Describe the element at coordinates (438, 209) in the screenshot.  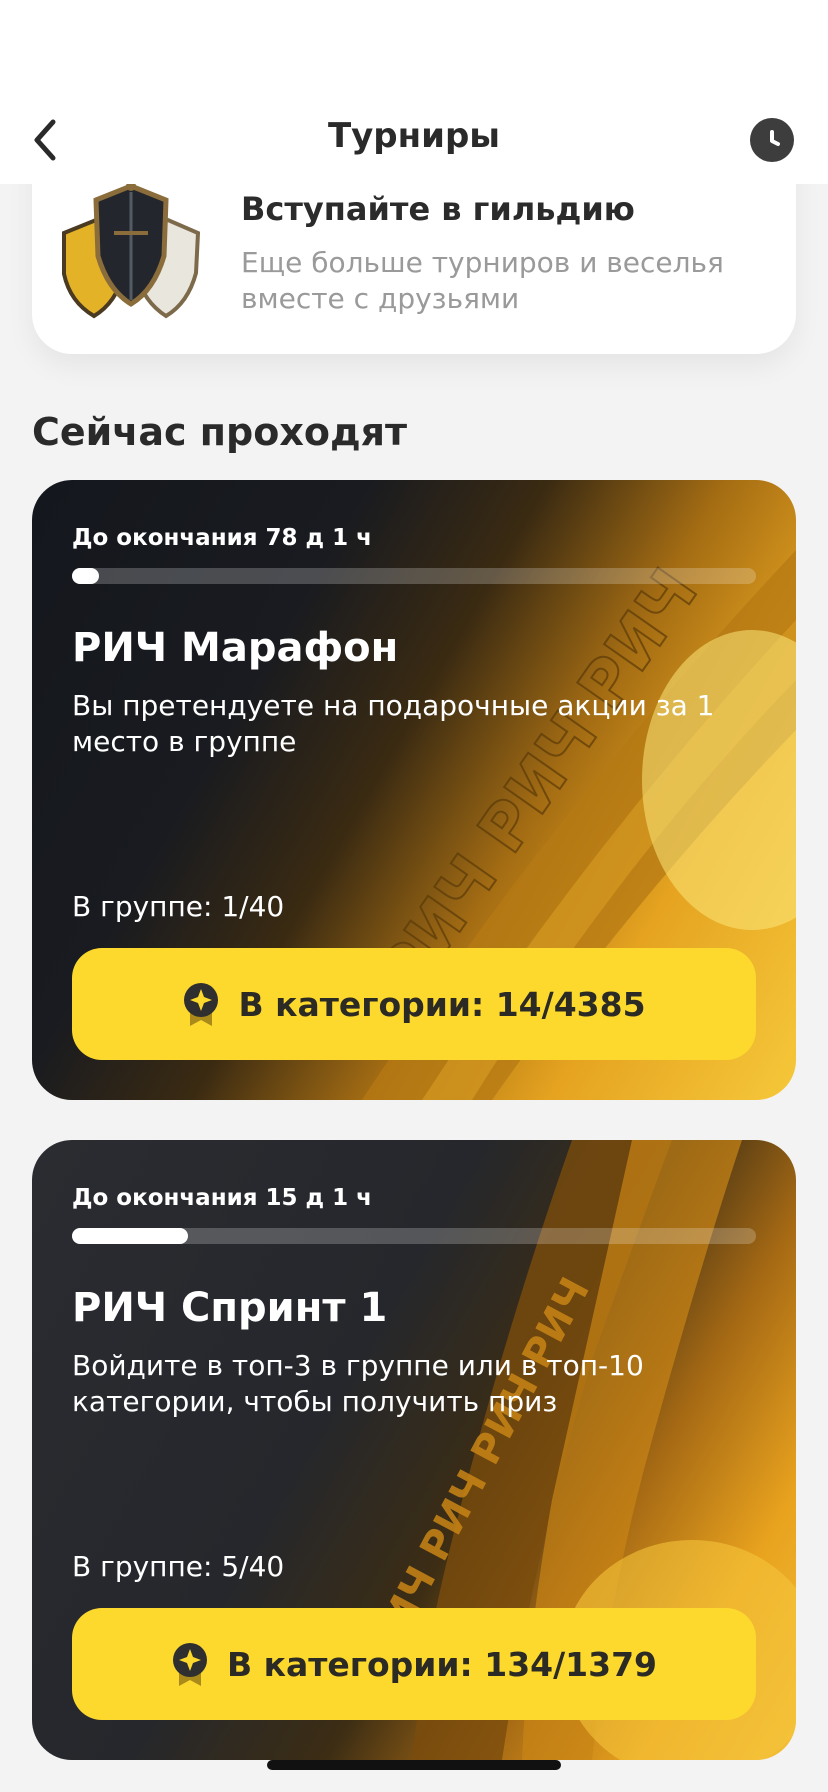
I see `guild-title: Вступайте в гильдию` at that location.